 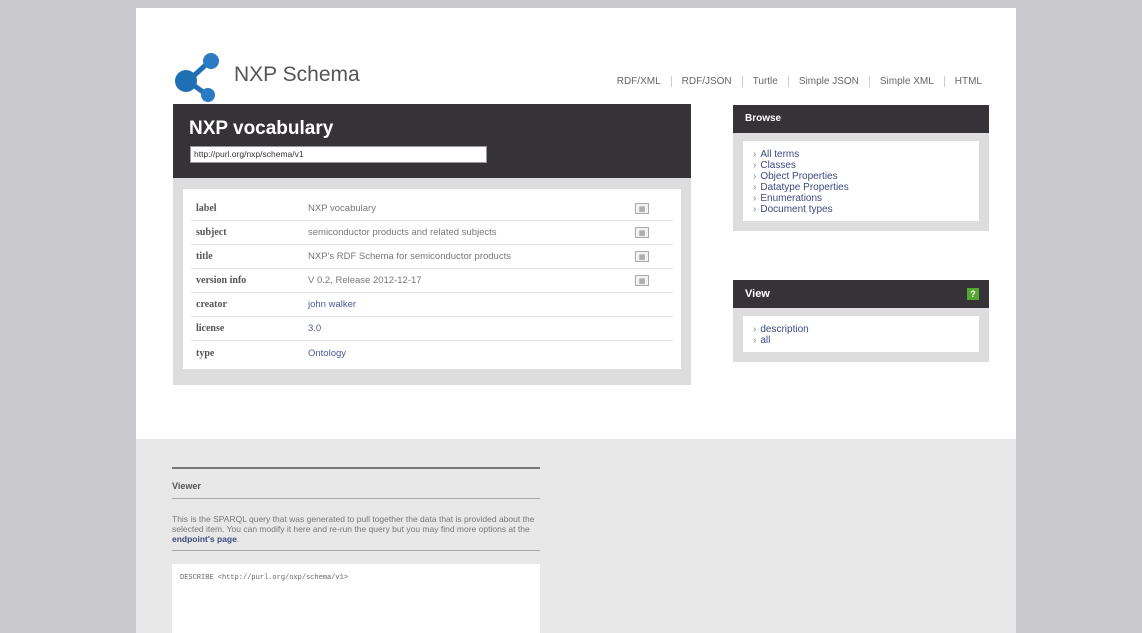 What do you see at coordinates (342, 208) in the screenshot?
I see `property-value: NXP vocabulary` at bounding box center [342, 208].